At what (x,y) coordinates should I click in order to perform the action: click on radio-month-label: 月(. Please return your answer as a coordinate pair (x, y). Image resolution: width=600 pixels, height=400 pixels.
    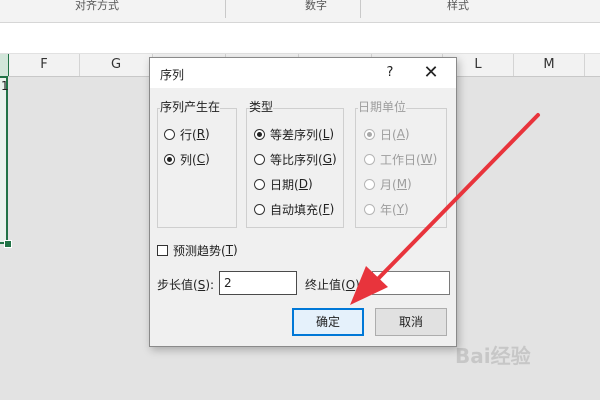
    Looking at the image, I should click on (388, 184).